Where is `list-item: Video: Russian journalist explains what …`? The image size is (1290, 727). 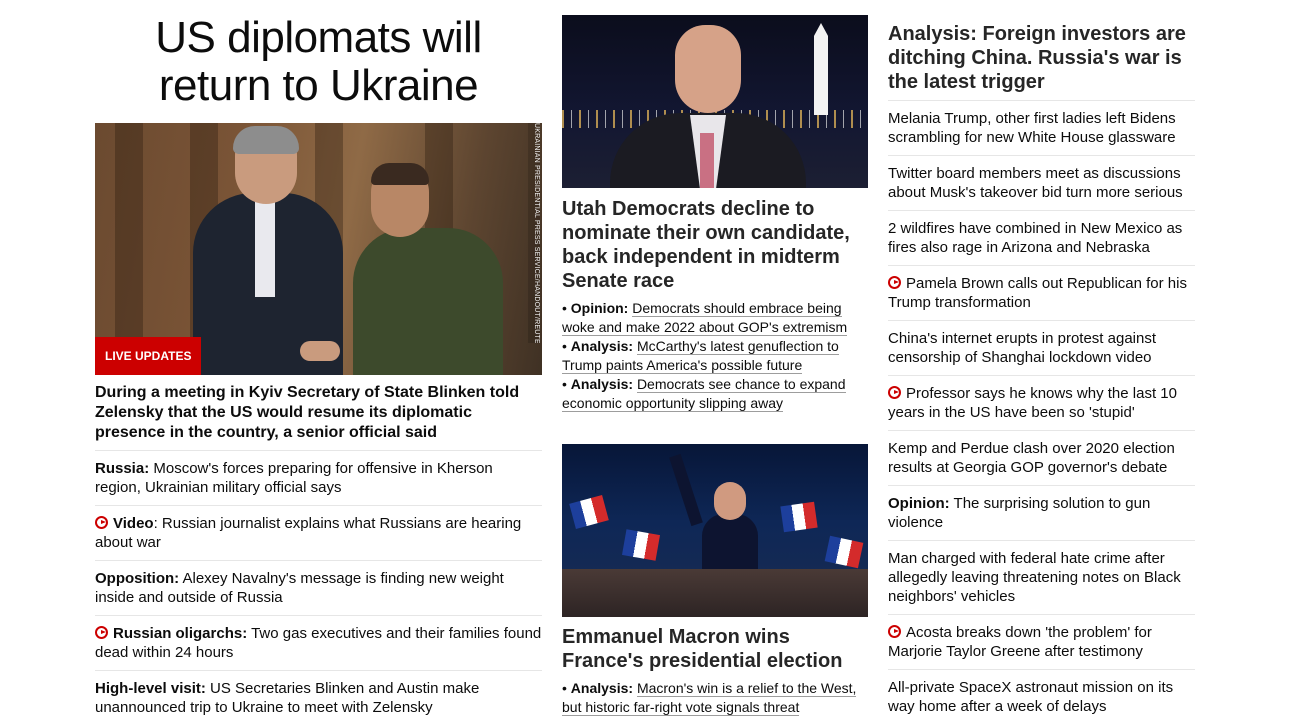 list-item: Video: Russian journalist explains what … is located at coordinates (318, 533).